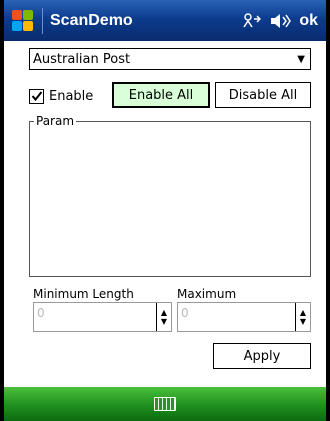  Describe the element at coordinates (42, 20) in the screenshot. I see `title-separator` at that location.